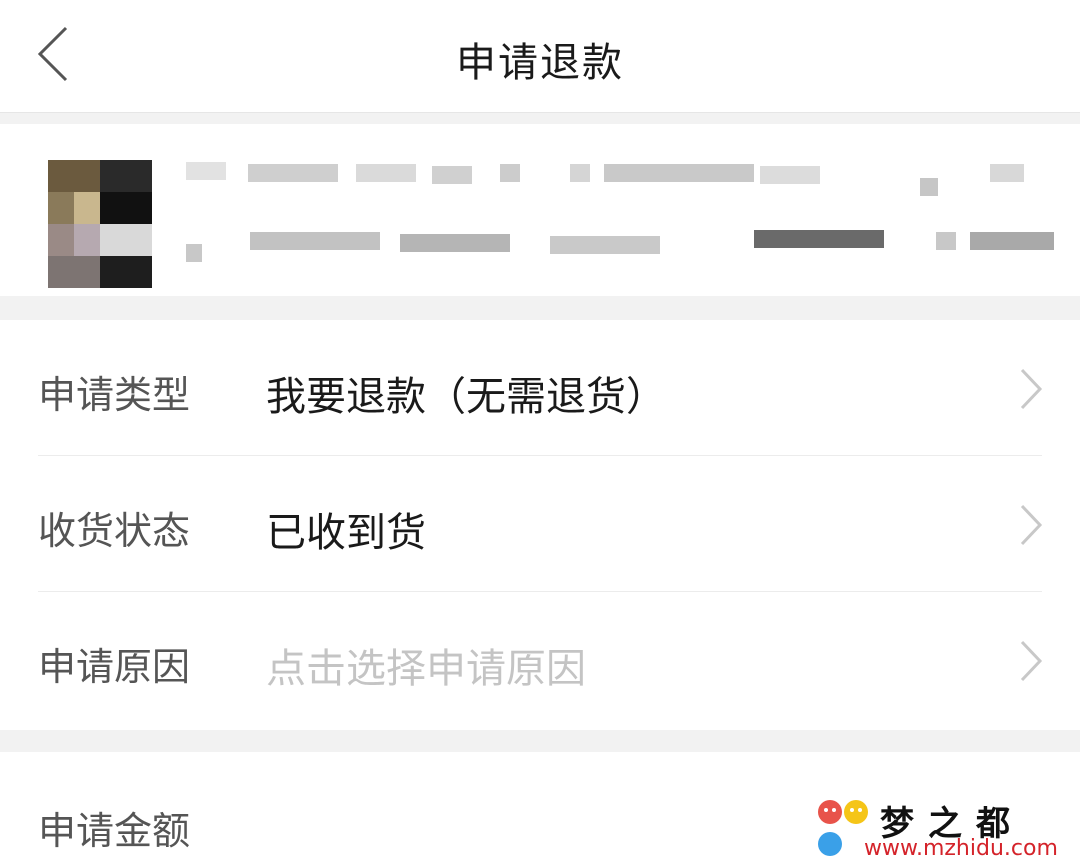  I want to click on apply-type-value: 我要退款（无需退货）, so click(466, 397).